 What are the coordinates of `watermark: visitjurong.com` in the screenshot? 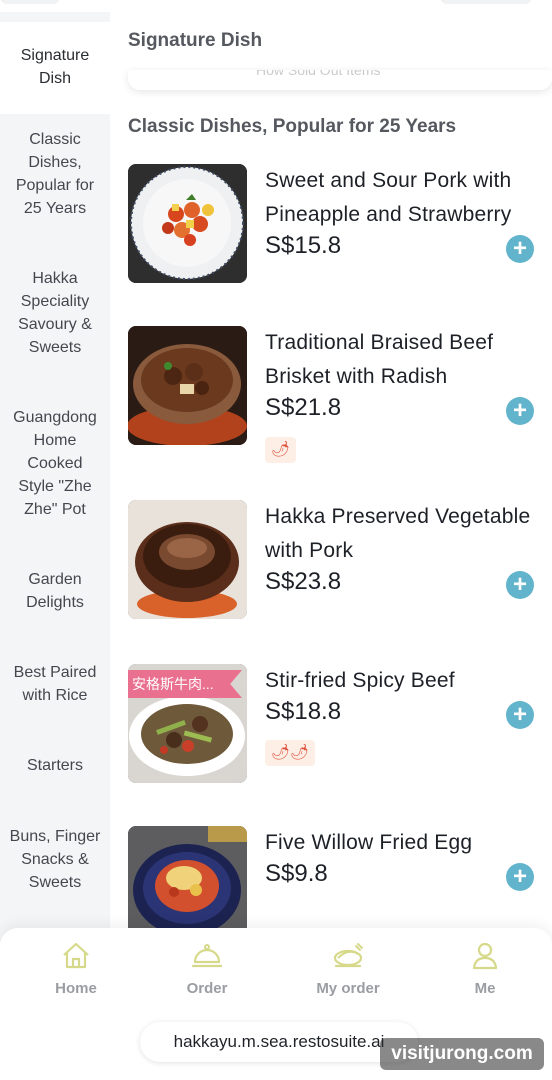 It's located at (462, 1054).